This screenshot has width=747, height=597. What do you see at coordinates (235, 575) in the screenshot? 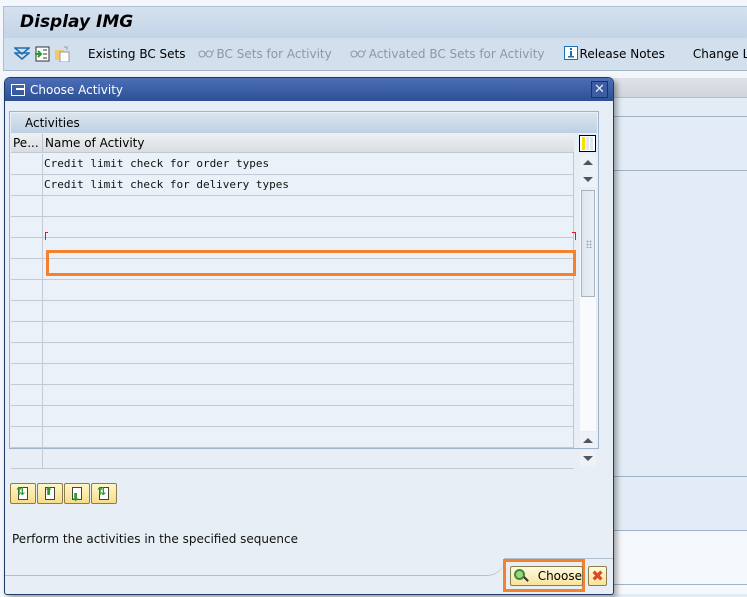
I see `footer-divider` at bounding box center [235, 575].